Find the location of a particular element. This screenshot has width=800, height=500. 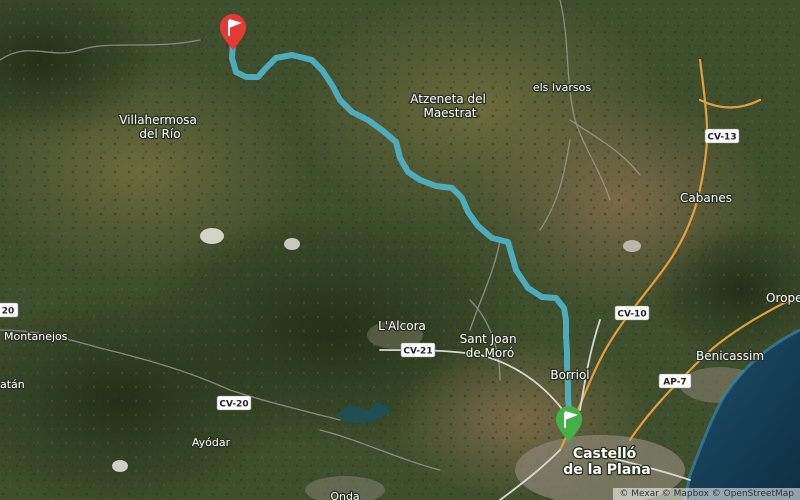

svg-text: CV-13 is located at coordinates (721, 138).